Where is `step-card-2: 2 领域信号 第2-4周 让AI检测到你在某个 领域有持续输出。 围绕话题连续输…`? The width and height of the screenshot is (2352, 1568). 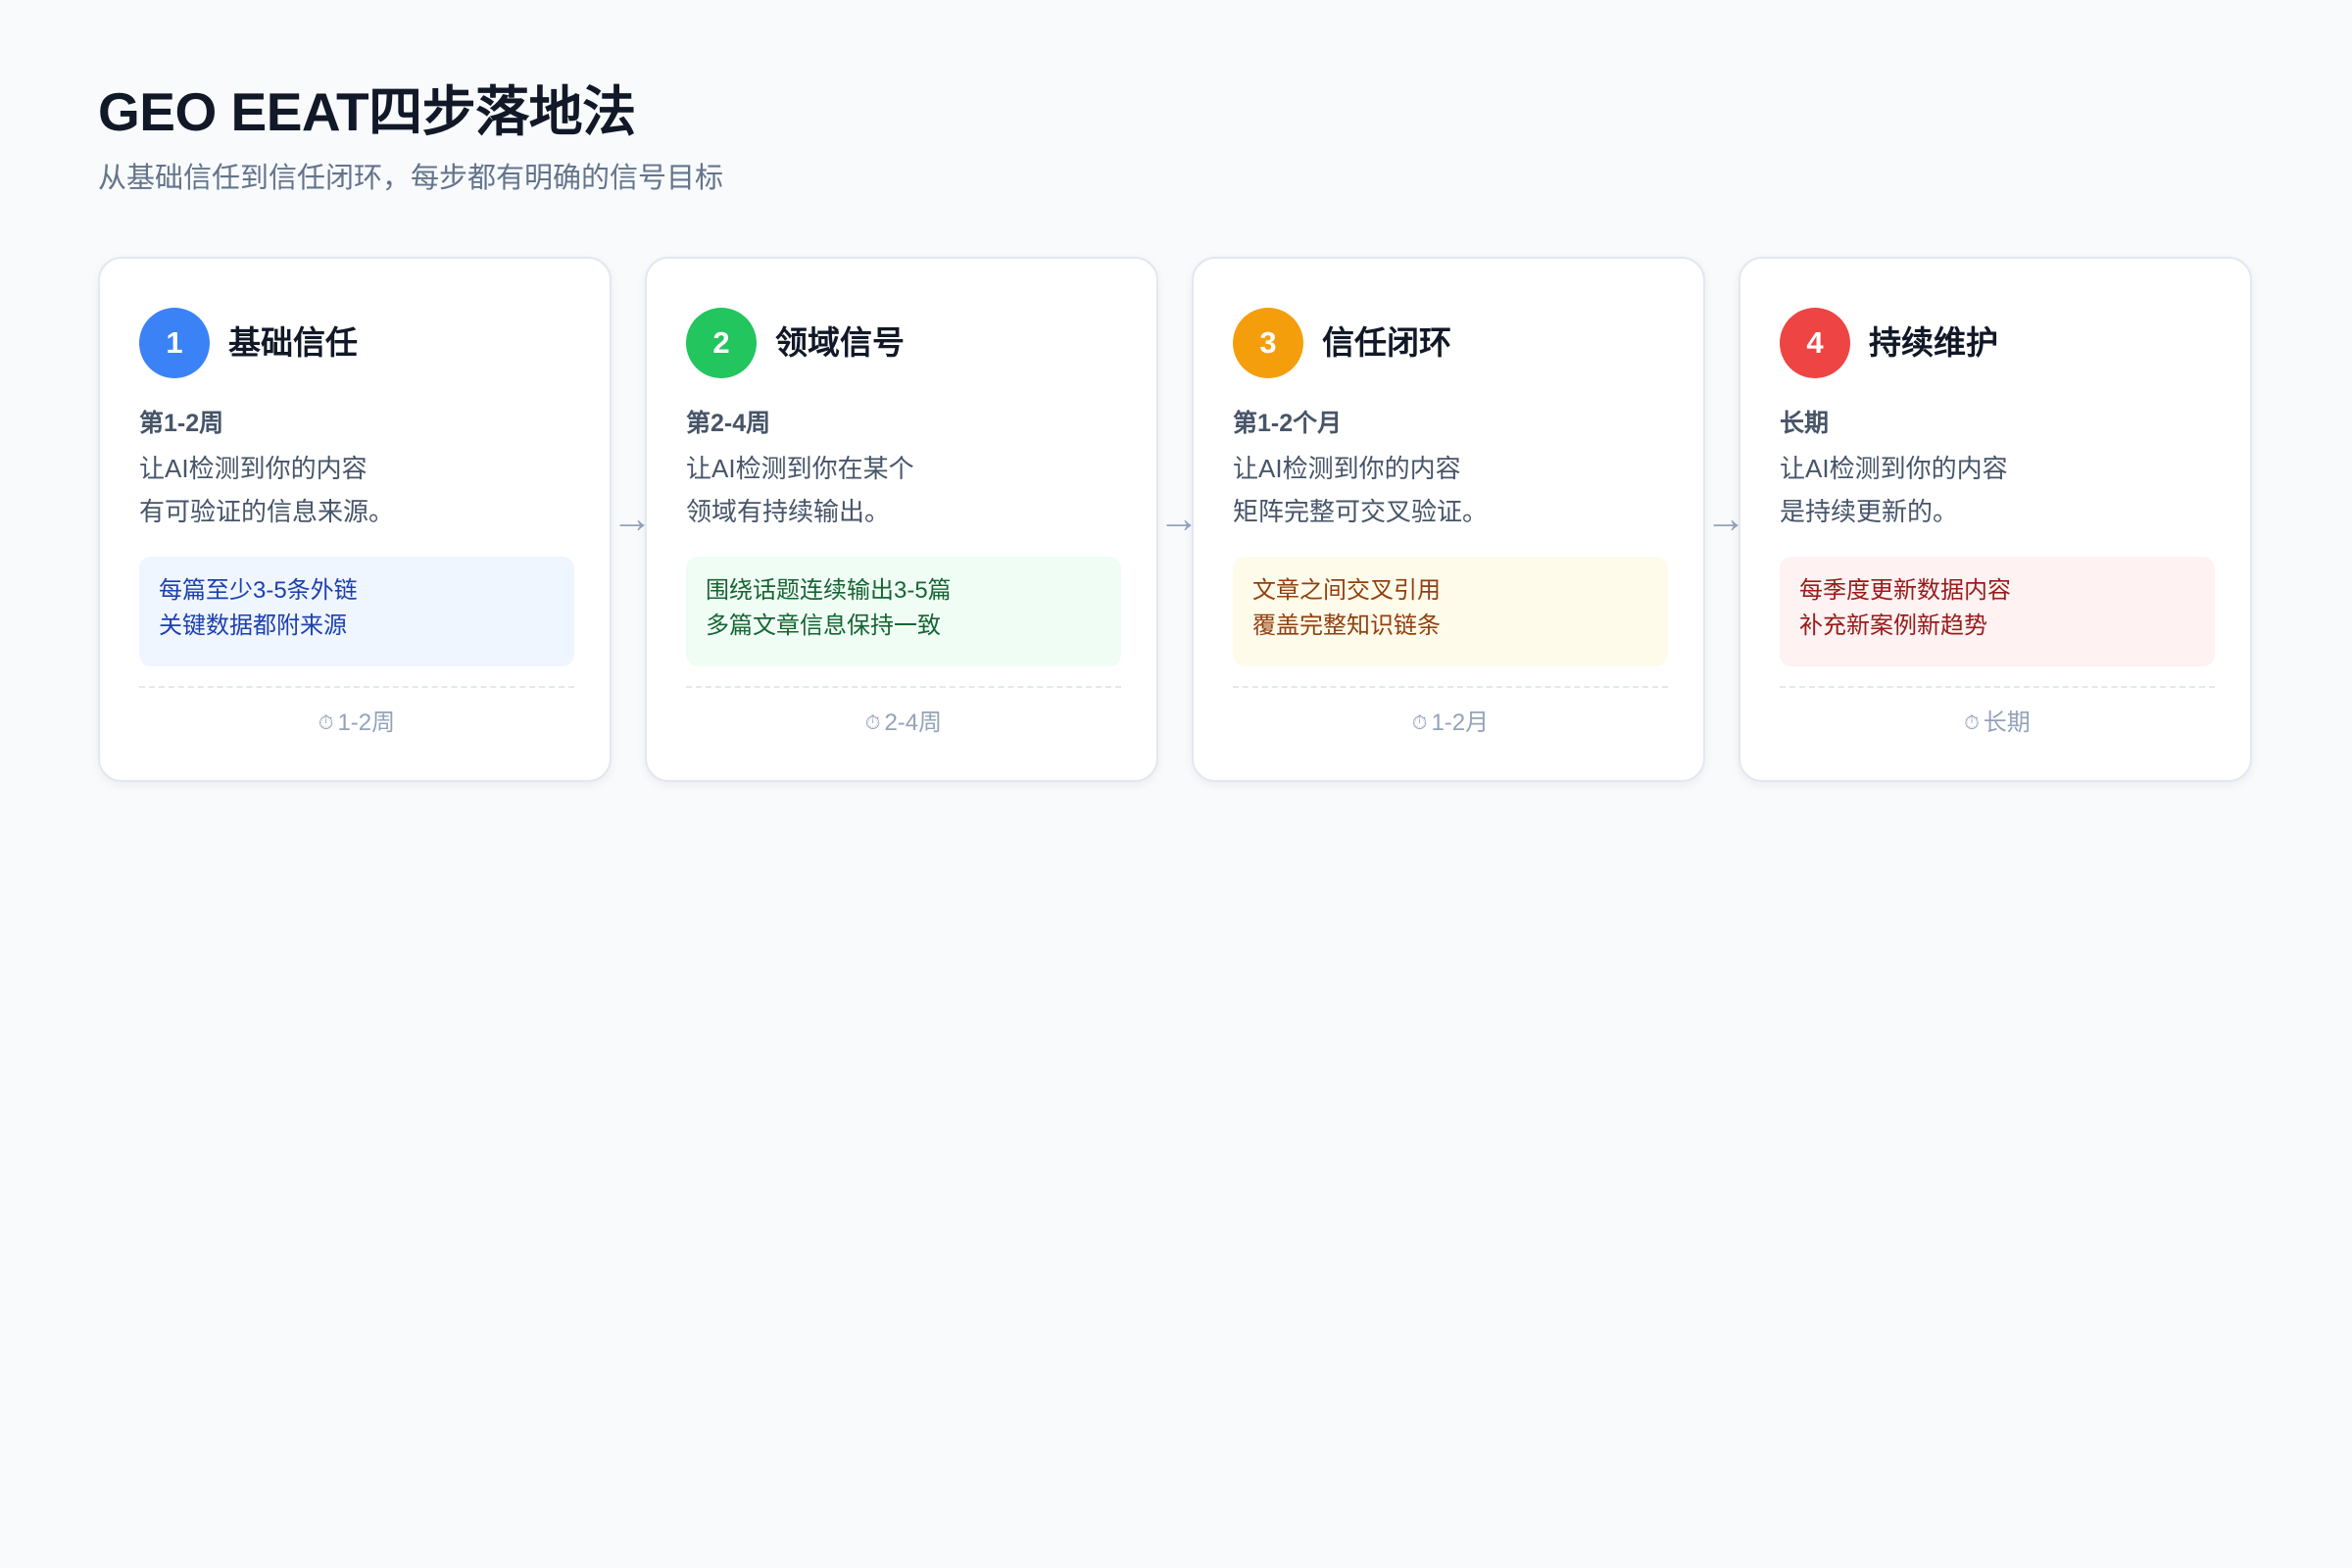
step-card-2: 2 领域信号 第2-4周 让AI检测到你在某个 领域有持续输出。 围绕话题连续输… is located at coordinates (901, 519).